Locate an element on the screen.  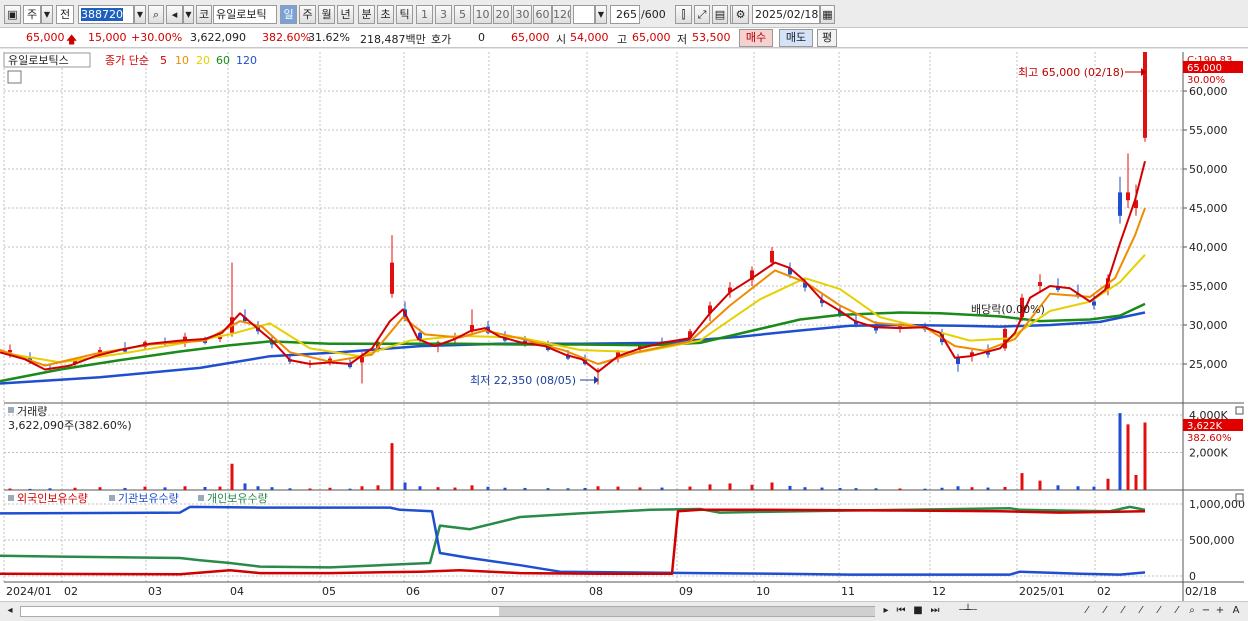
fx-icon-2: ⁄ is located at coordinates (1105, 611).